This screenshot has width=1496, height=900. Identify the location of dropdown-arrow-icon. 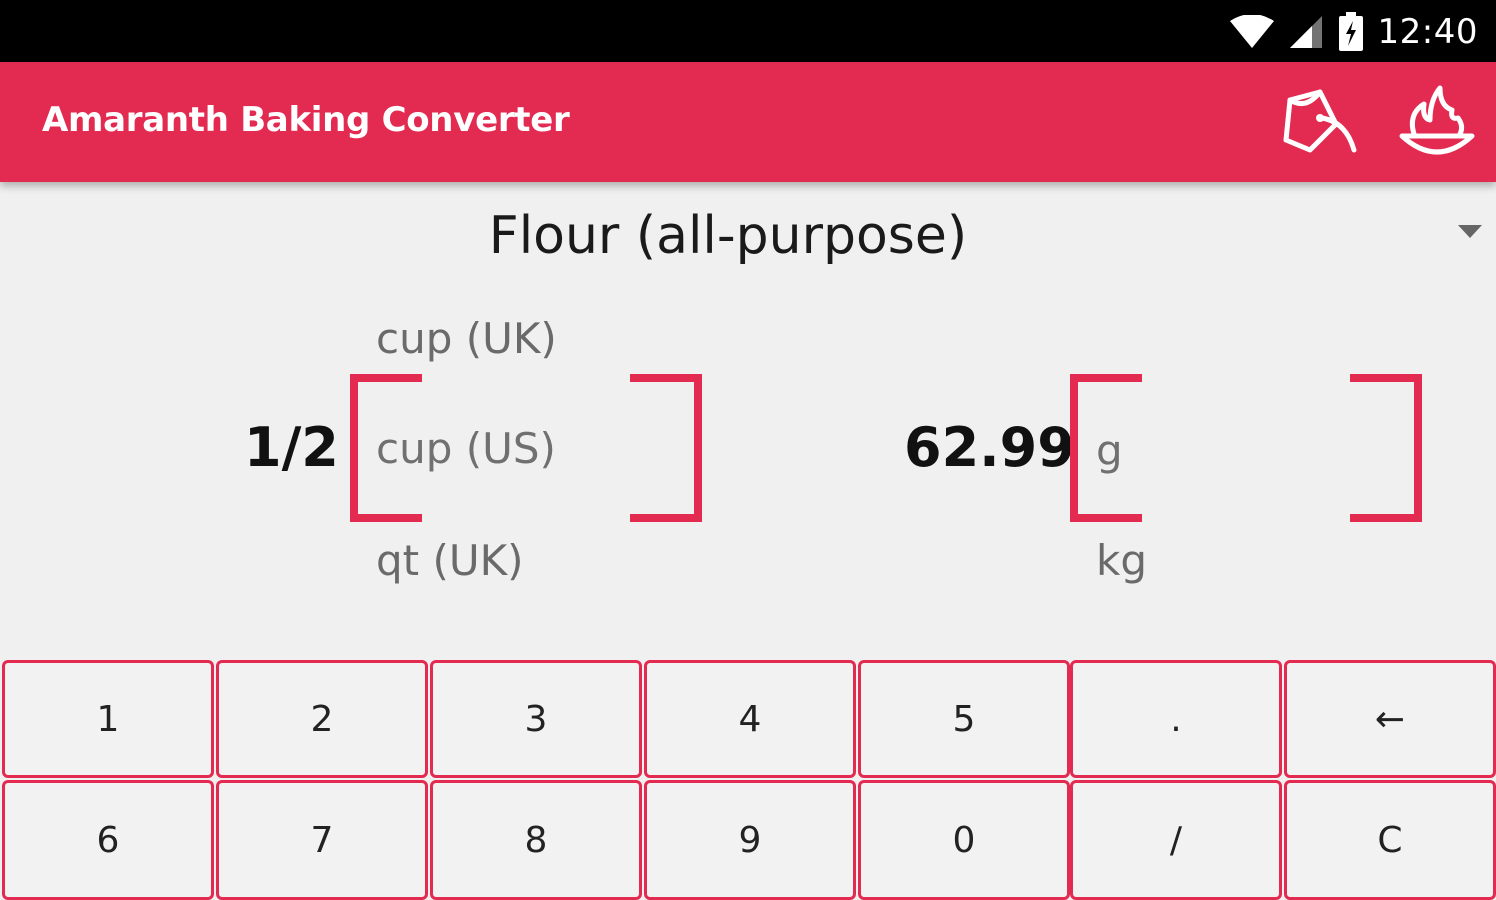
(1470, 231).